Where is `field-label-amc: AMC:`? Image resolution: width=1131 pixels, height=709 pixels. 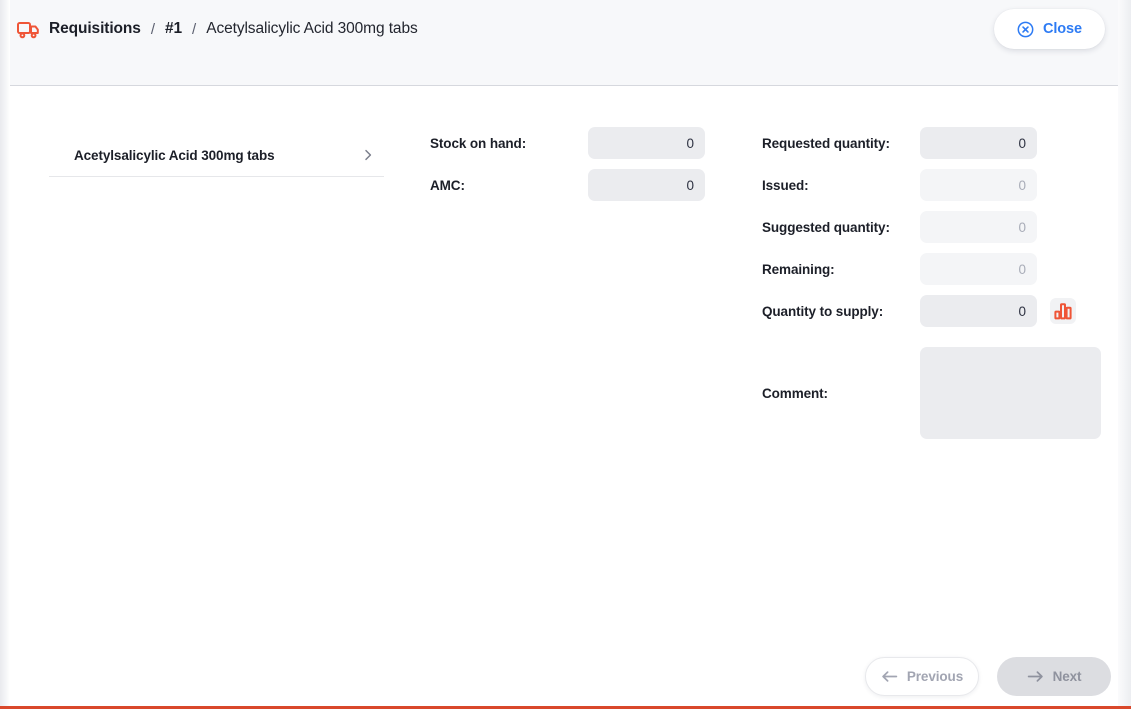
field-label-amc: AMC: is located at coordinates (447, 185).